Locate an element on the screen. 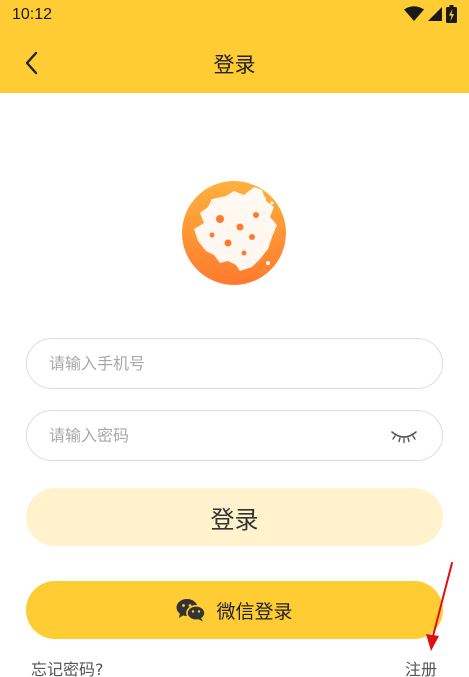  status-icons is located at coordinates (430, 14).